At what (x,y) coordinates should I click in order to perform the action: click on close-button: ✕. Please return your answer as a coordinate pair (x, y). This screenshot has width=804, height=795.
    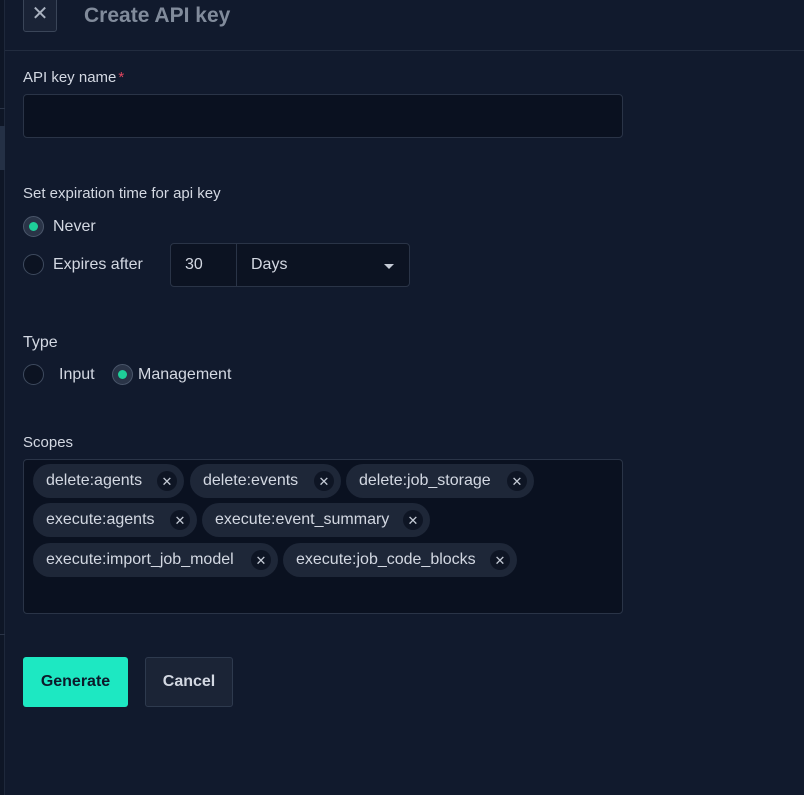
    Looking at the image, I should click on (40, 16).